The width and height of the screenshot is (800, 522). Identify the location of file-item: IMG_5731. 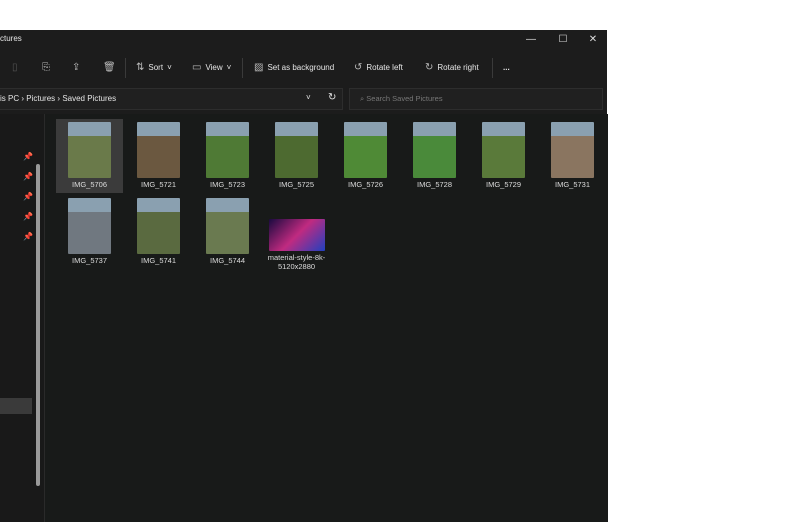
(572, 154).